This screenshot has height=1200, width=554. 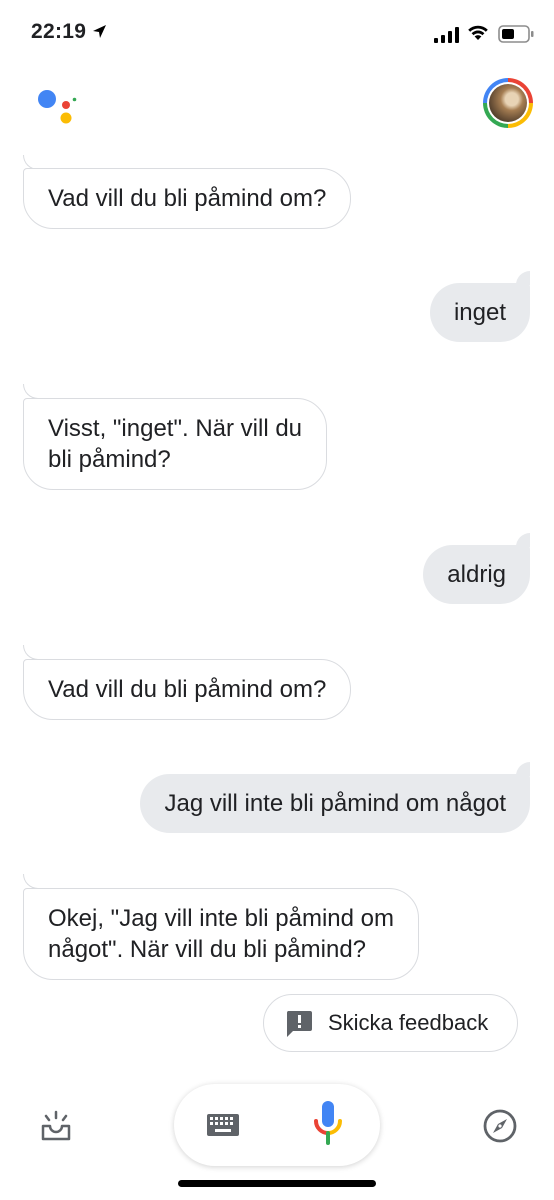 What do you see at coordinates (58, 108) in the screenshot?
I see `google-assistant-logo` at bounding box center [58, 108].